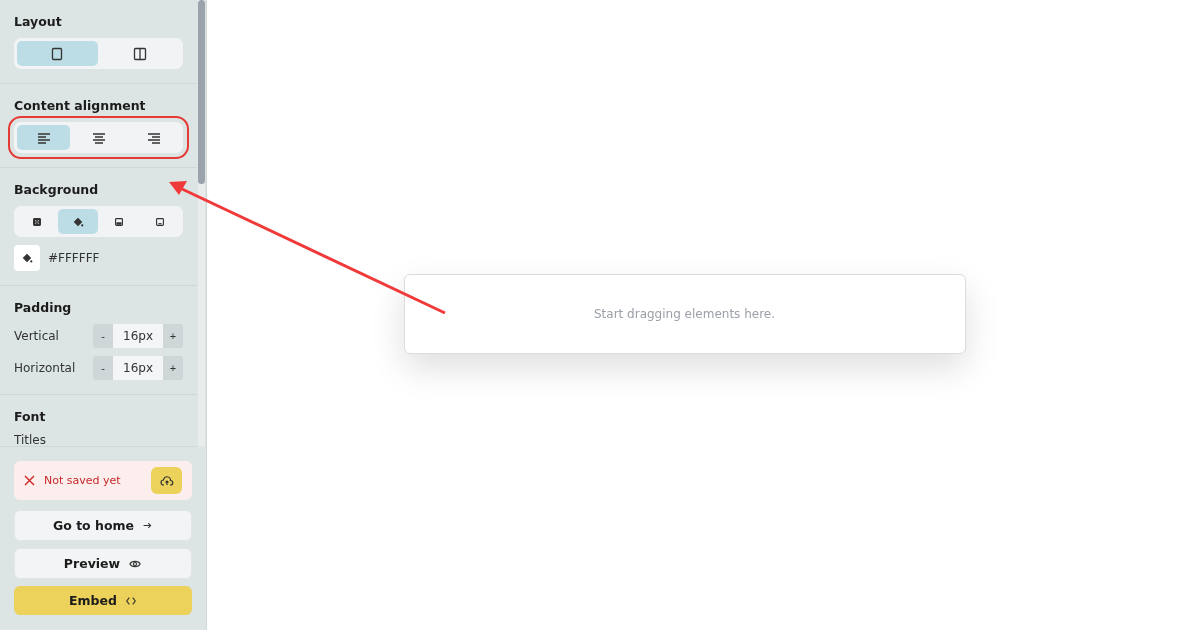 The width and height of the screenshot is (1200, 630). I want to click on status-text: Not saved yet, so click(83, 480).